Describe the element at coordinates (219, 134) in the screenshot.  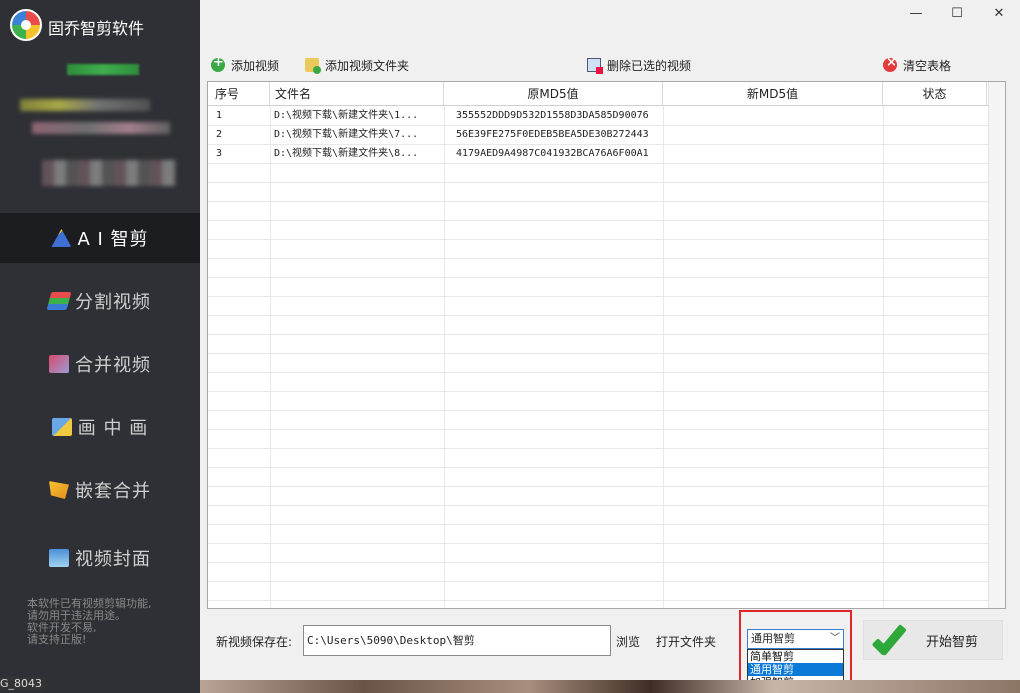
I see `cell-index: 2` at that location.